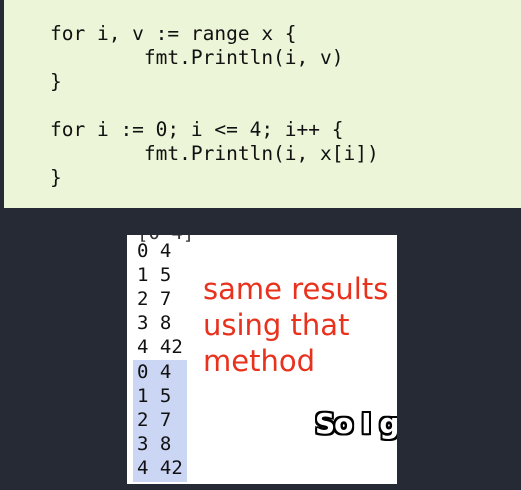  Describe the element at coordinates (154, 396) in the screenshot. I see `output-line-selected: 1 5` at that location.